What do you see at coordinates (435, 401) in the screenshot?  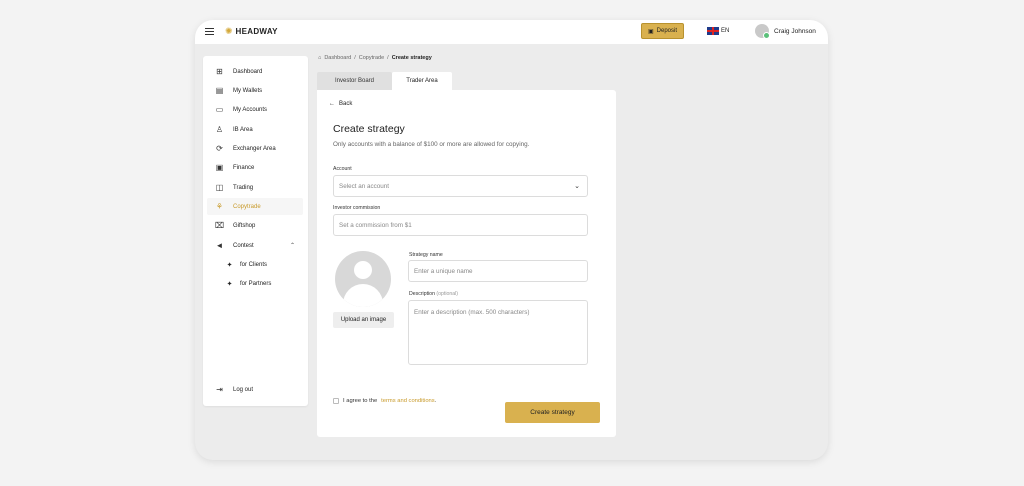 I see `agree-suffix: .` at bounding box center [435, 401].